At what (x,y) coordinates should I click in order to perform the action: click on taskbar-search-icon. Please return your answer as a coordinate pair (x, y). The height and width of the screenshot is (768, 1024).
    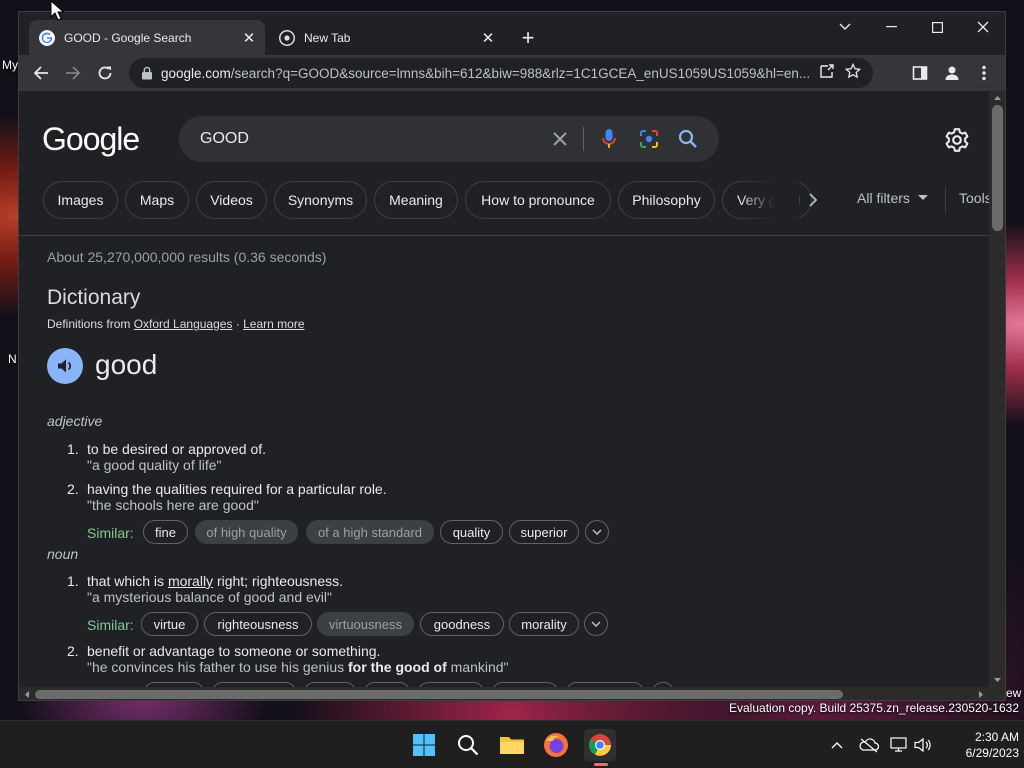
    Looking at the image, I should click on (468, 745).